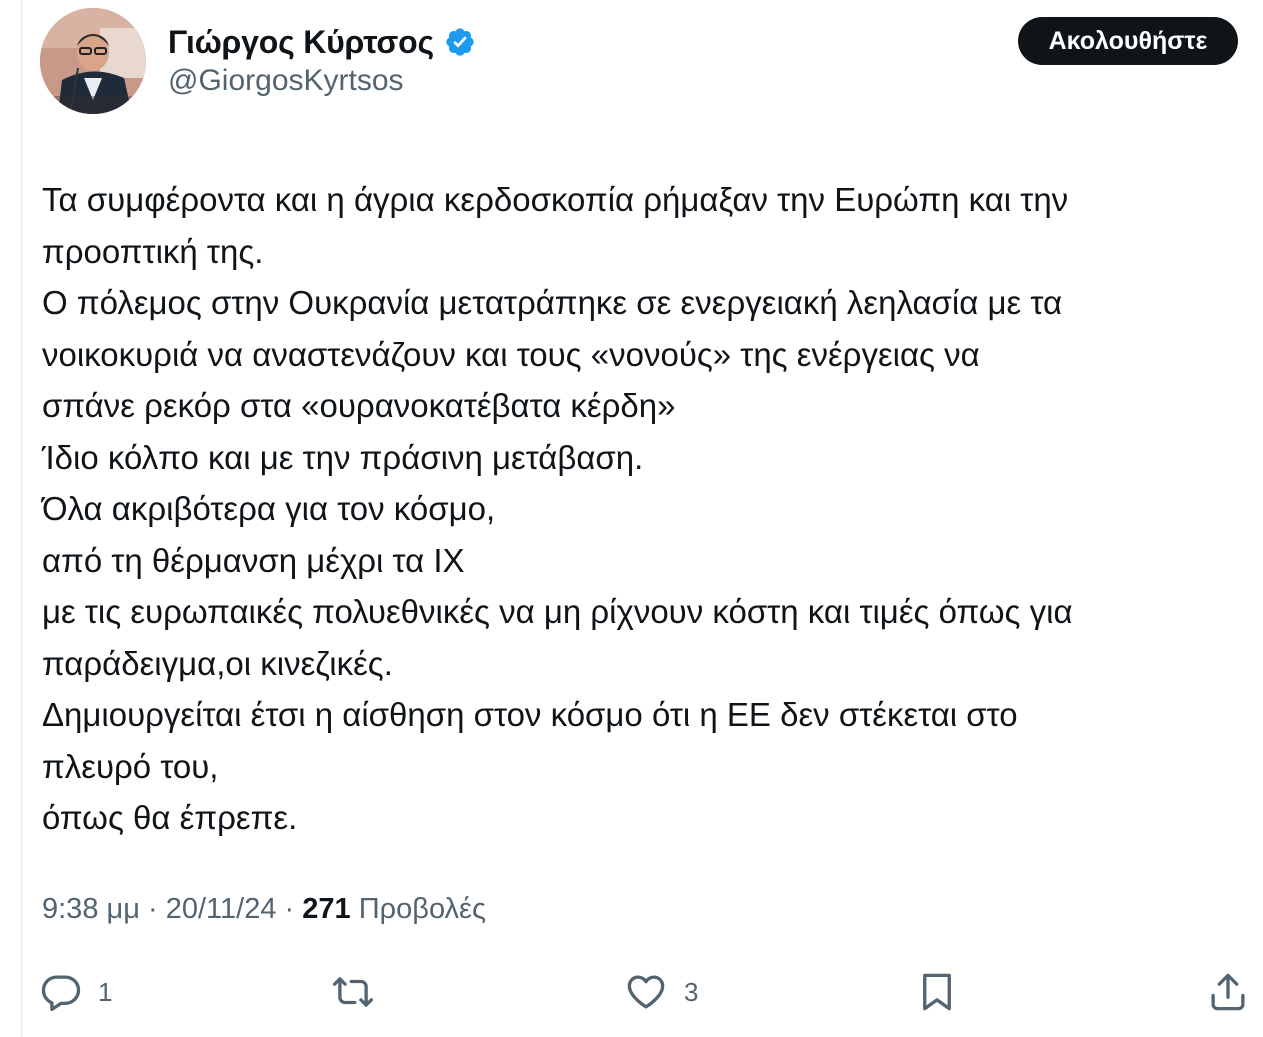 The width and height of the screenshot is (1263, 1037). What do you see at coordinates (646, 992) in the screenshot?
I see `heart-icon` at bounding box center [646, 992].